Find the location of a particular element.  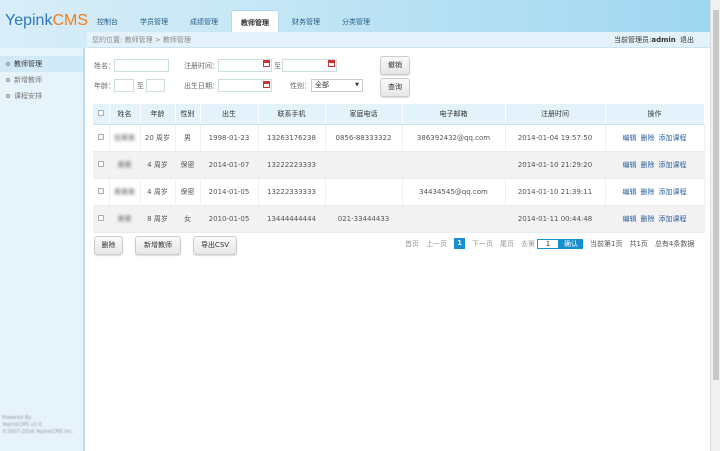

cell-gender: 保密 is located at coordinates (188, 192).